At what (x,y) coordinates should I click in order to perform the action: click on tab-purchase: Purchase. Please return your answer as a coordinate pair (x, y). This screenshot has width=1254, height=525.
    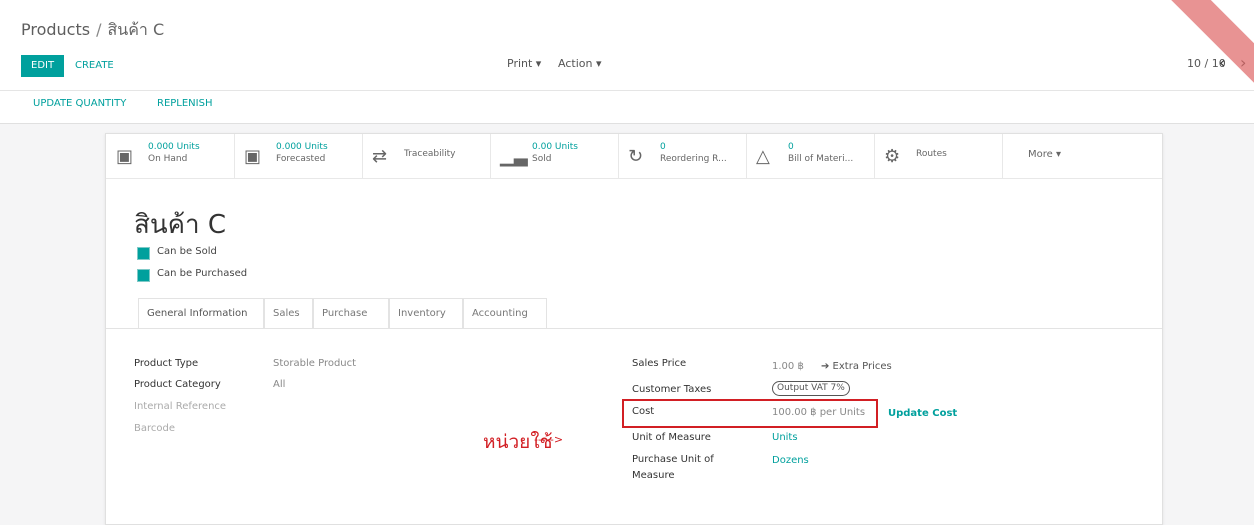
    Looking at the image, I should click on (351, 313).